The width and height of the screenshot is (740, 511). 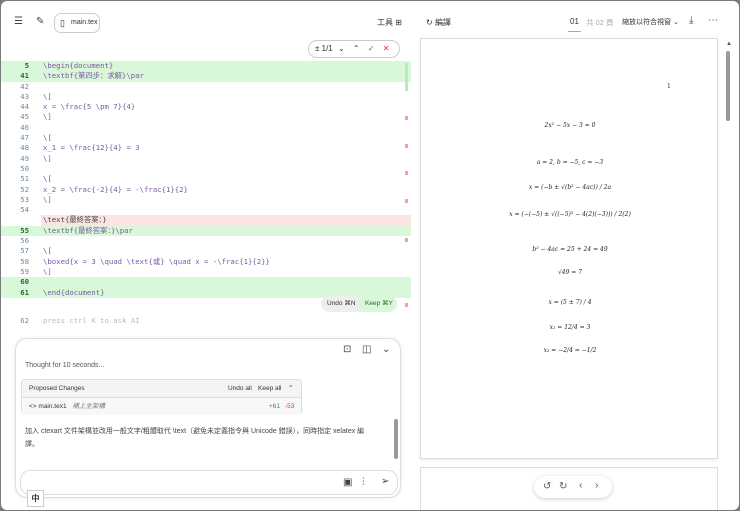 What do you see at coordinates (24, 189) in the screenshot?
I see `line-number: 52` at bounding box center [24, 189].